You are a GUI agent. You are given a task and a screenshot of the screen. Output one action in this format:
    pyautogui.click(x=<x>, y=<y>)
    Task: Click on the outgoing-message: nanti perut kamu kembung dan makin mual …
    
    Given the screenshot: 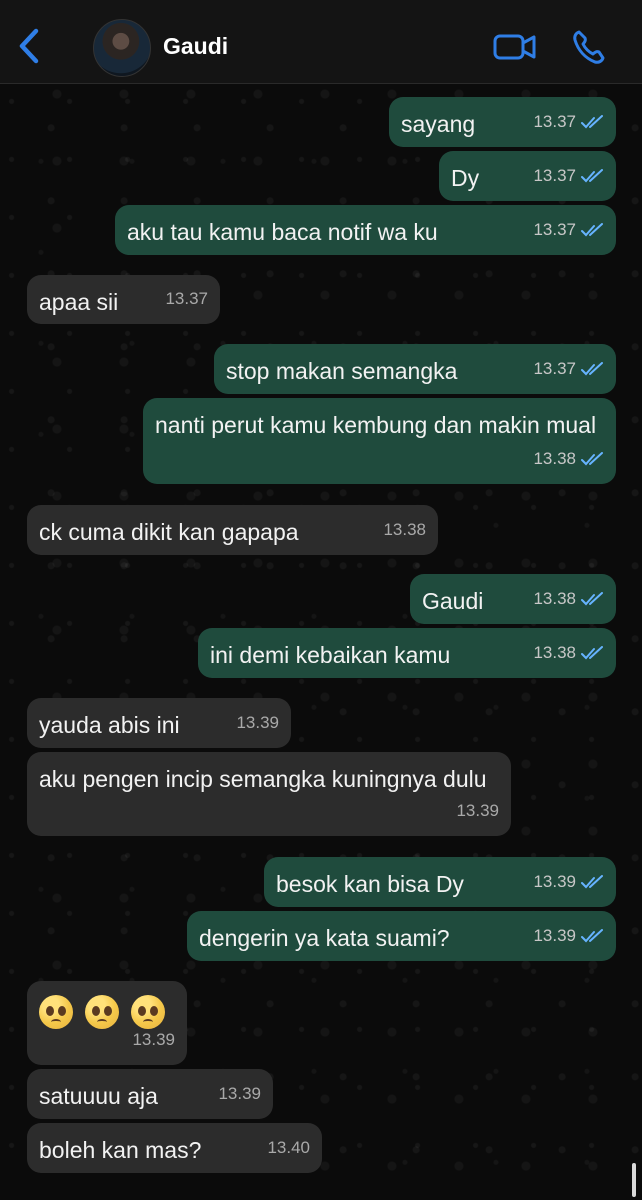 What is the action you would take?
    pyautogui.click(x=379, y=441)
    